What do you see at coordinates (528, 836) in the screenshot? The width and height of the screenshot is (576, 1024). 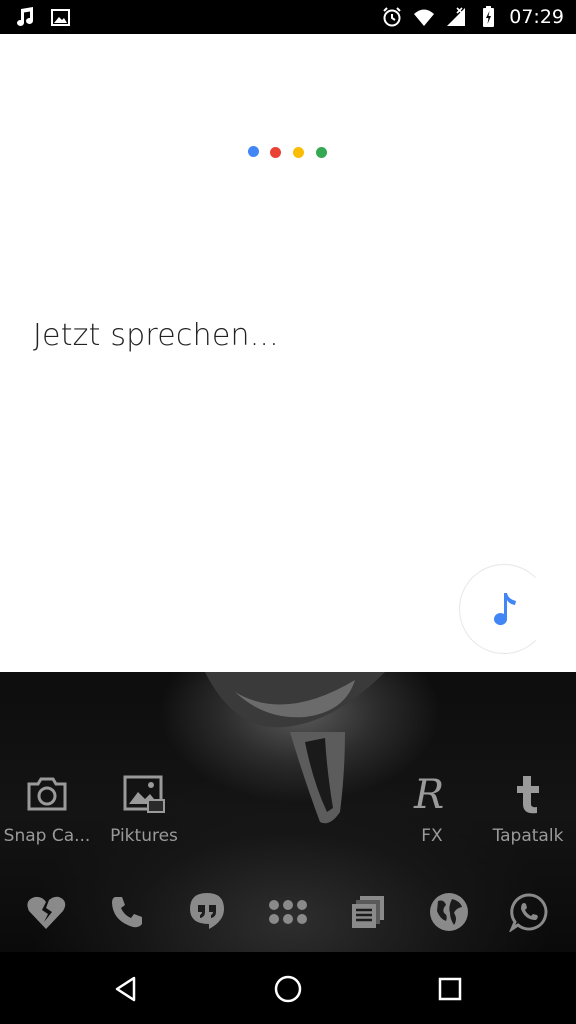 I see `app-label: Tapatalk` at bounding box center [528, 836].